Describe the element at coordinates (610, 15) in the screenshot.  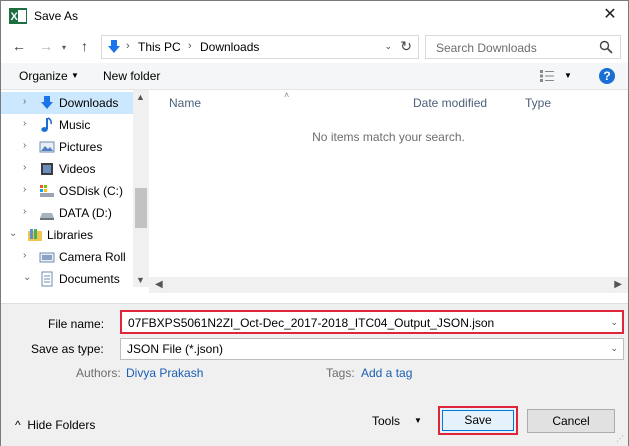
I see `close-icon: ✕` at that location.